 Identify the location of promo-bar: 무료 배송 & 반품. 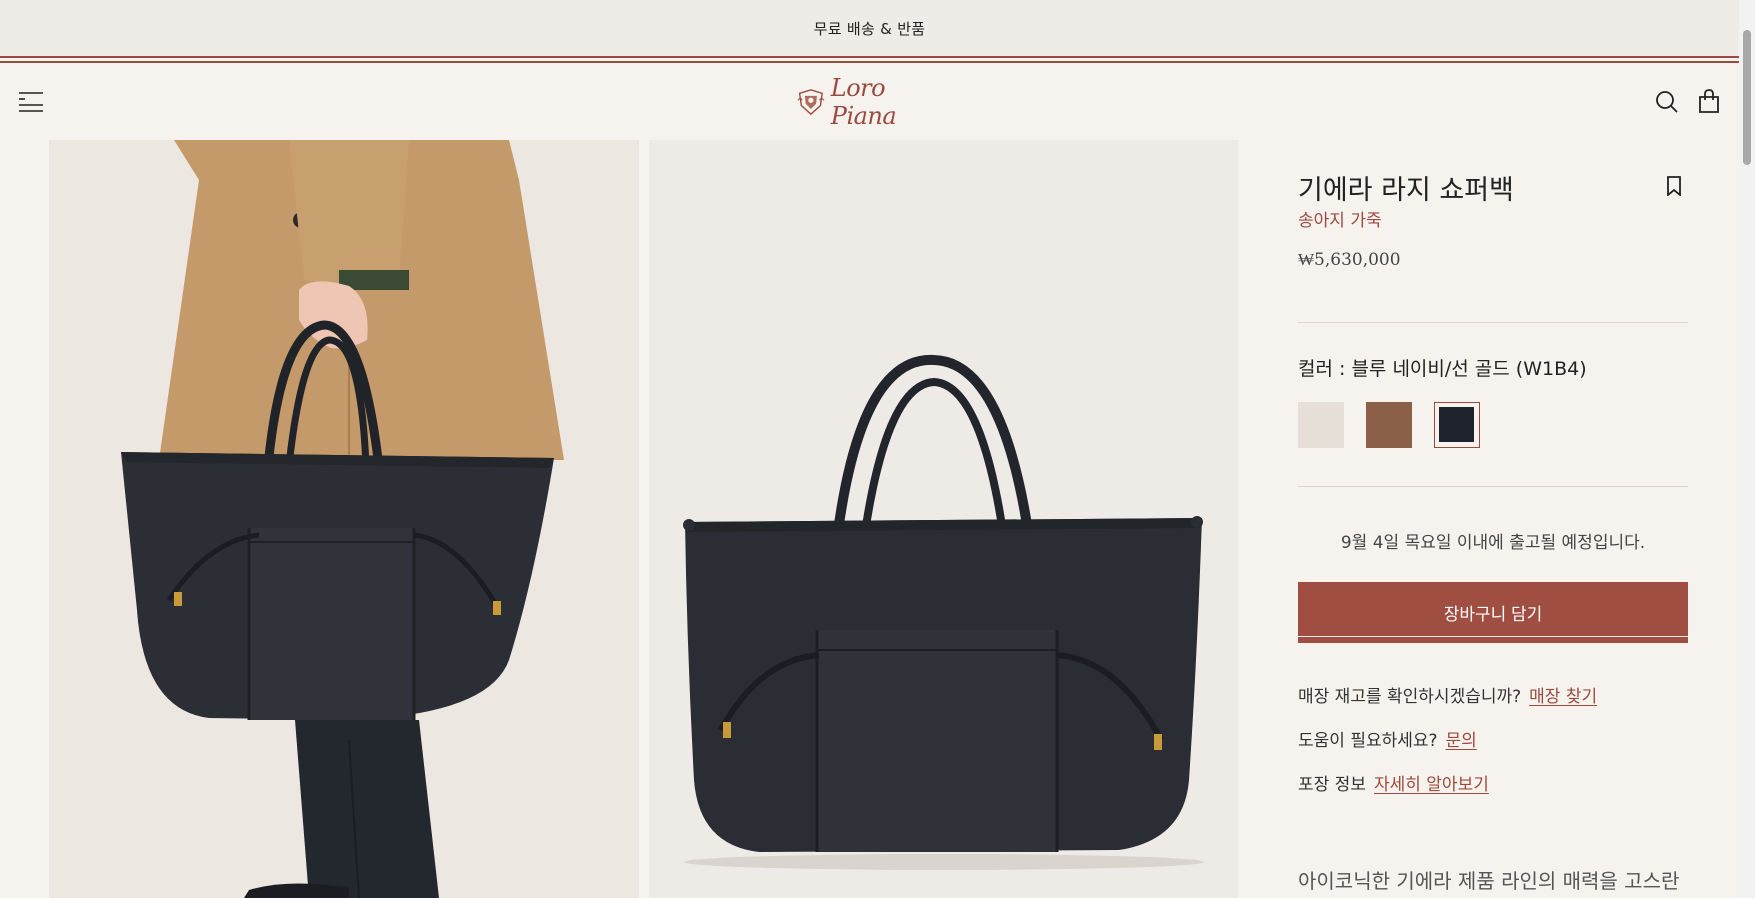
(869, 28).